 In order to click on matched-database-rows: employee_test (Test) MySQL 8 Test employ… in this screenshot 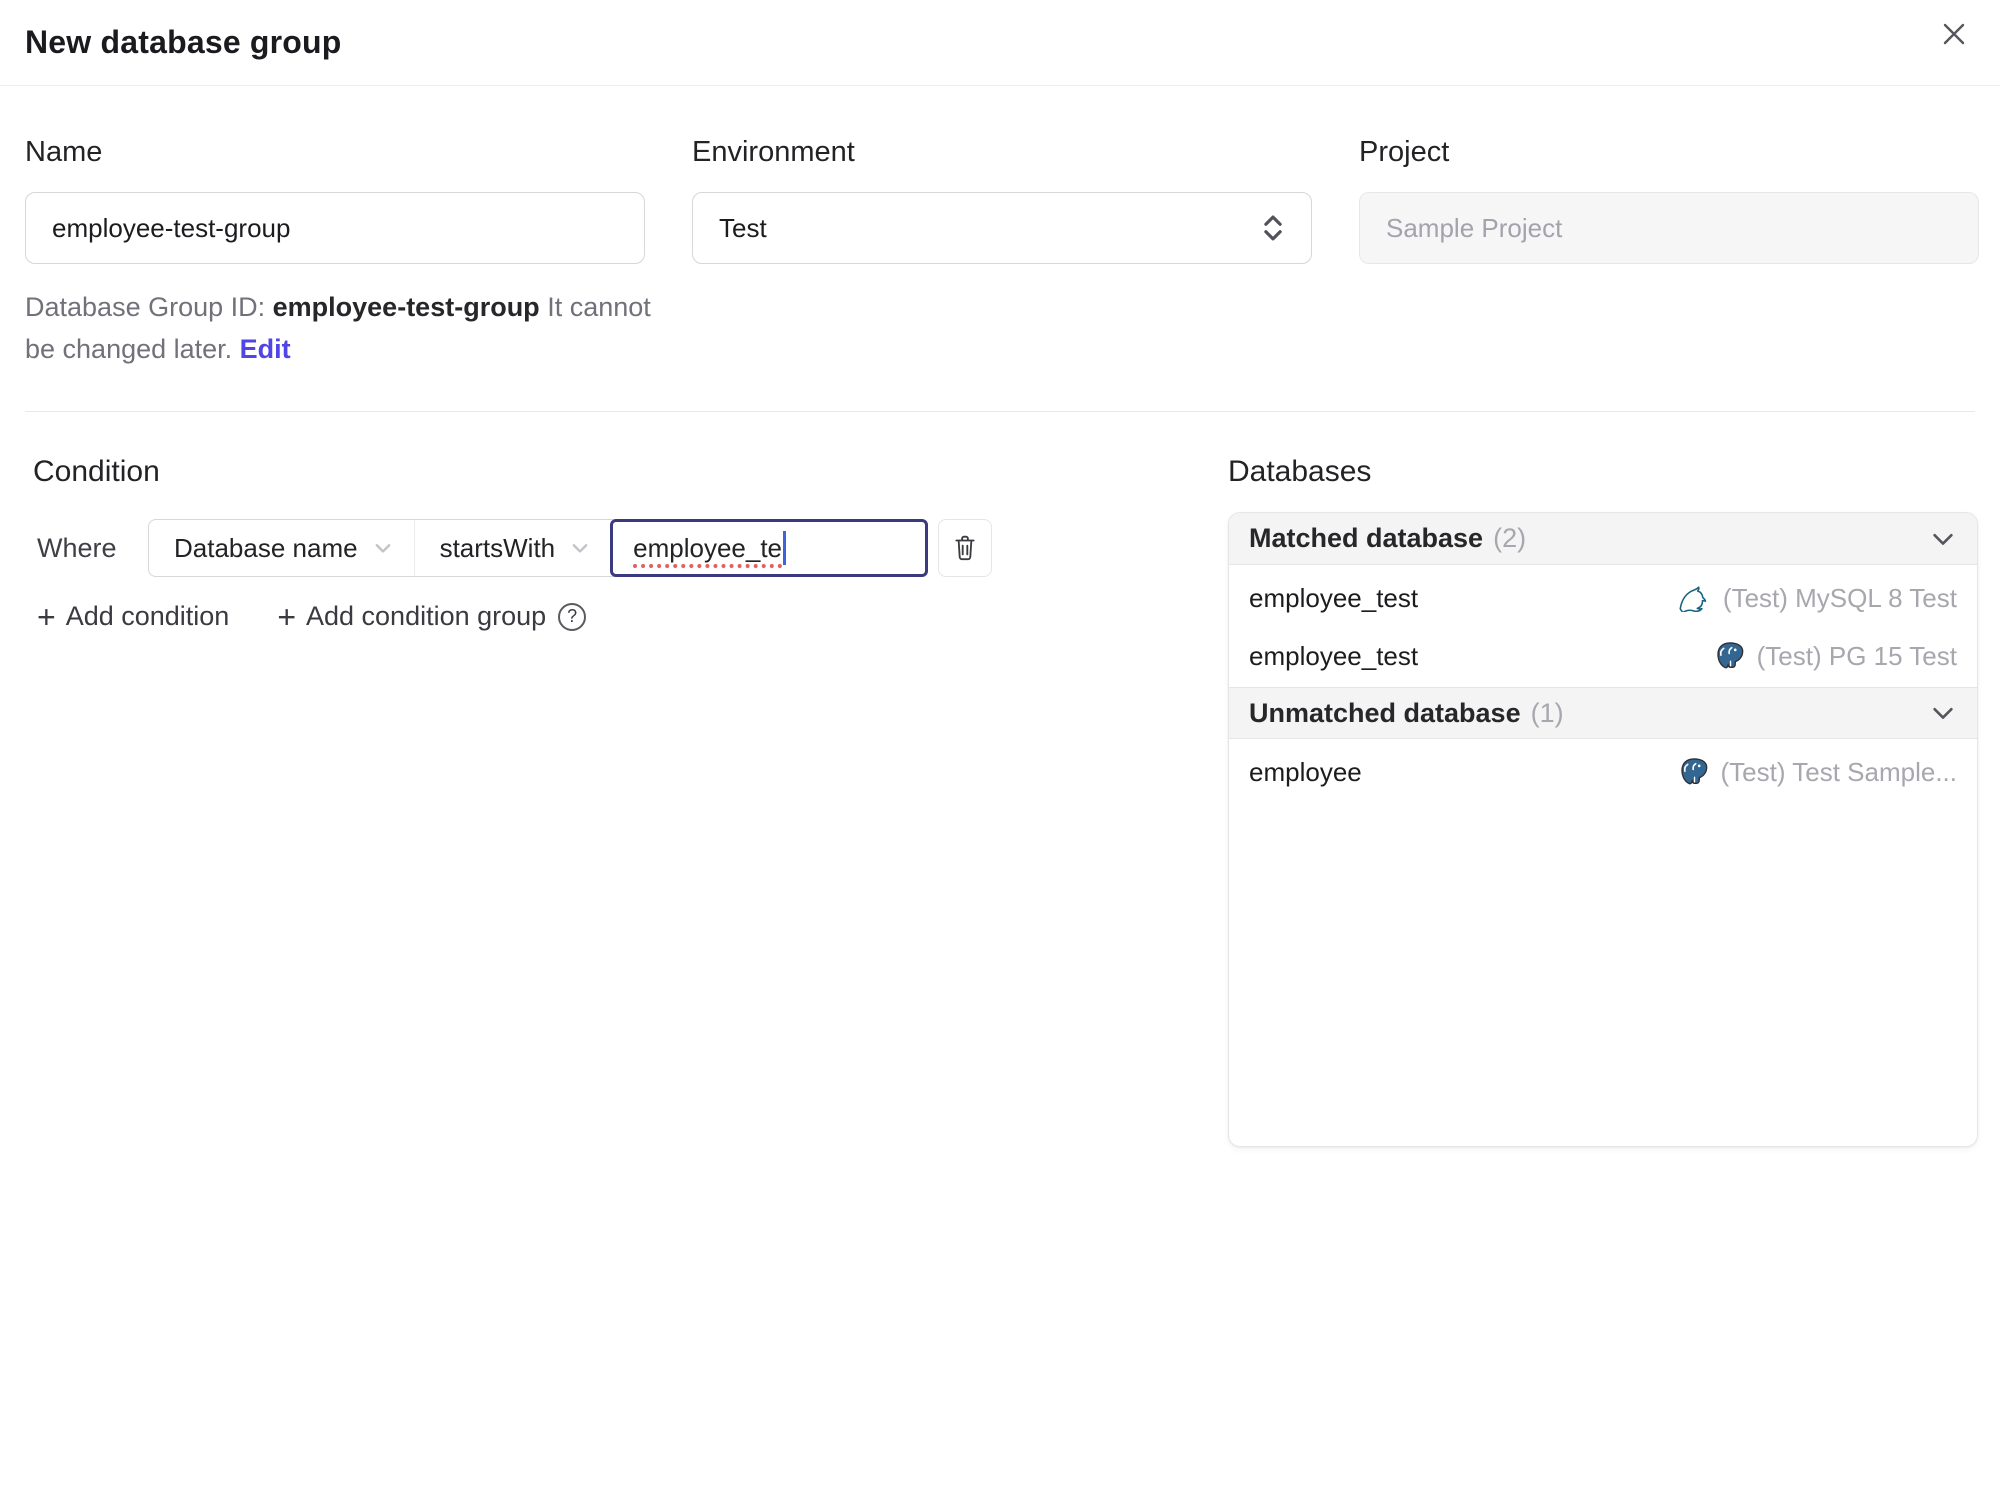, I will do `click(1603, 626)`.